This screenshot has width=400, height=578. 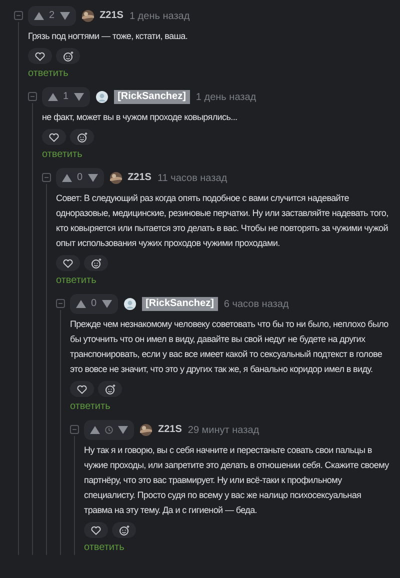 I want to click on comment-text: Ну так я и говорю, вы с себя начните и перестаньте совать свои пальцы в чужие проходы, или запретите это делать в отношении себя. Скажите своему партнёру, что это вас травмирует. Ну или всё-таки к профильному специалисту. Просто судя по всему у вас же налицо психосексуальная травма на эту тему. Да и с гигиеной — беда., so click(x=237, y=480).